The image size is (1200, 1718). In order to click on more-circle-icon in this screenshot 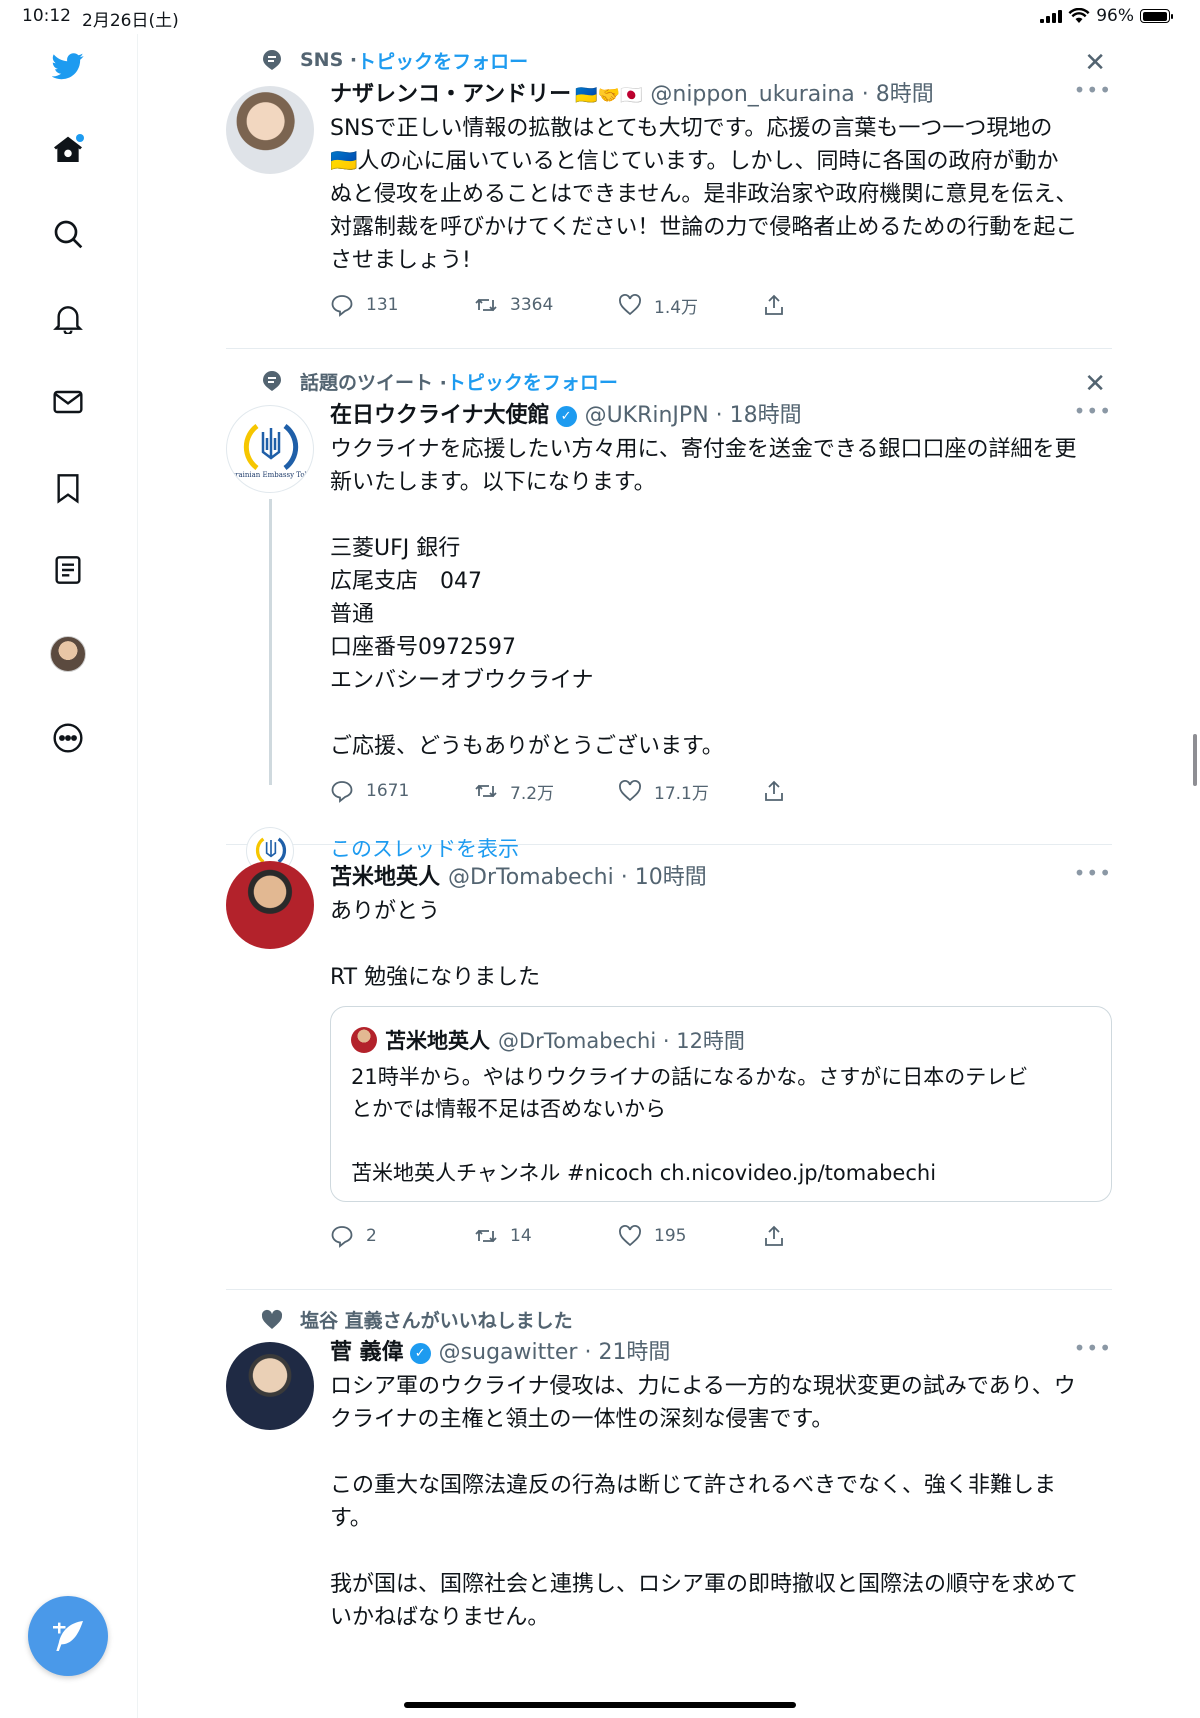, I will do `click(68, 738)`.